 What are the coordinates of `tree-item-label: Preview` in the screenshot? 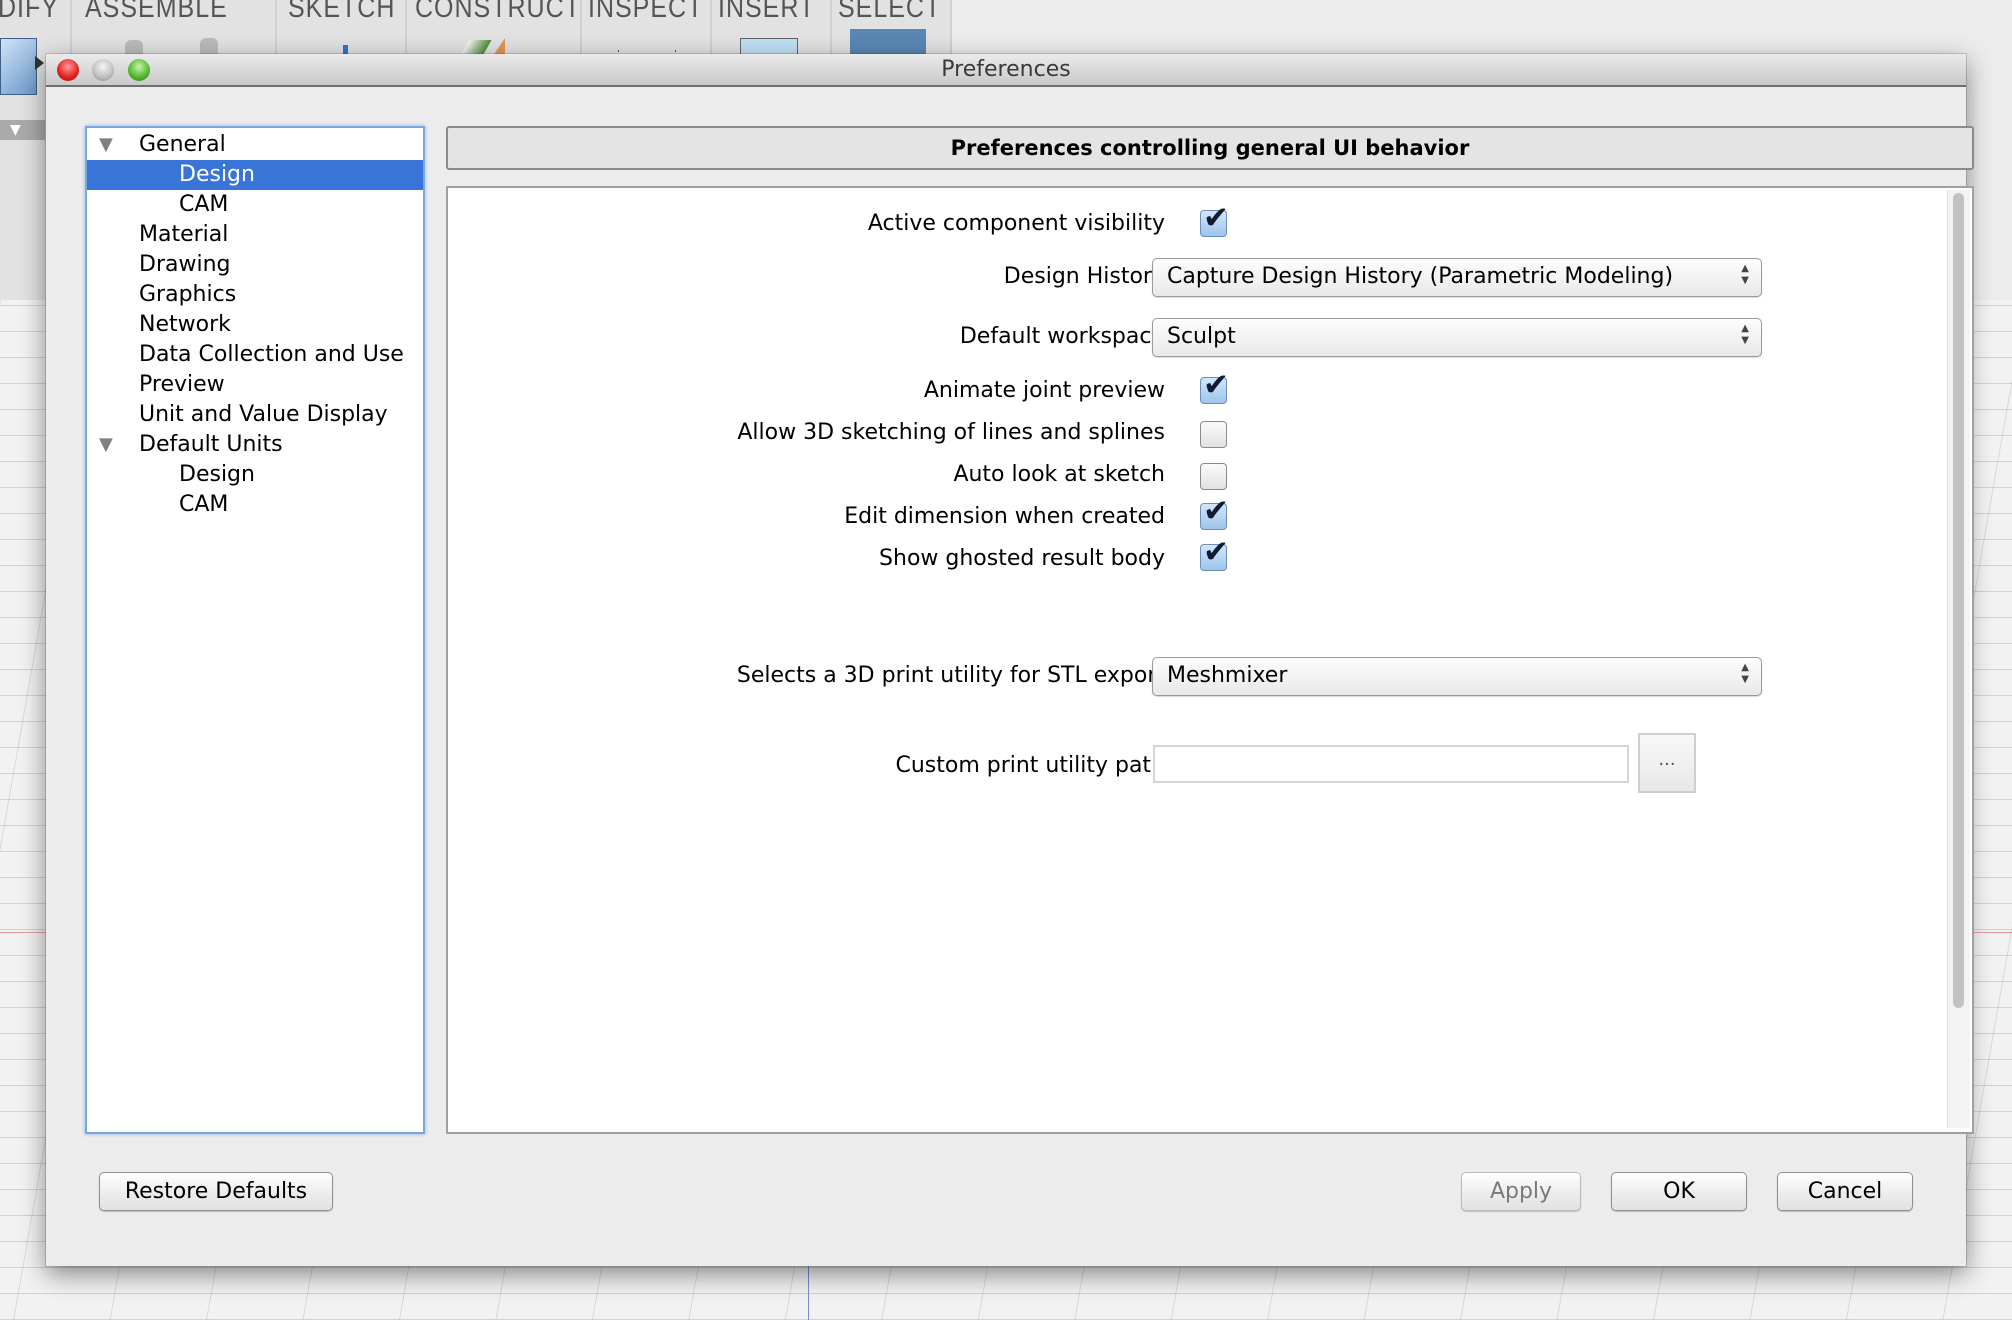 It's located at (182, 384).